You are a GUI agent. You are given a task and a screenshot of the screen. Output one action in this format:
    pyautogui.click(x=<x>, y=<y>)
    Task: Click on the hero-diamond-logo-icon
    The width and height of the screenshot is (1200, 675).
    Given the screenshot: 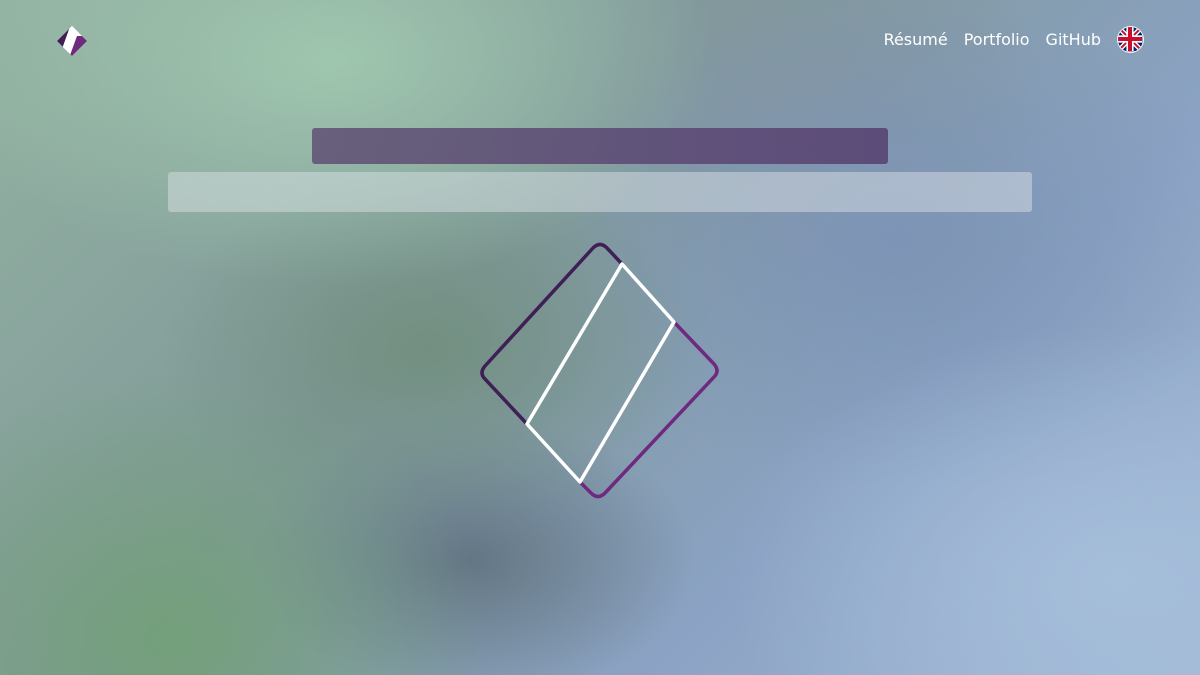 What is the action you would take?
    pyautogui.click(x=600, y=372)
    